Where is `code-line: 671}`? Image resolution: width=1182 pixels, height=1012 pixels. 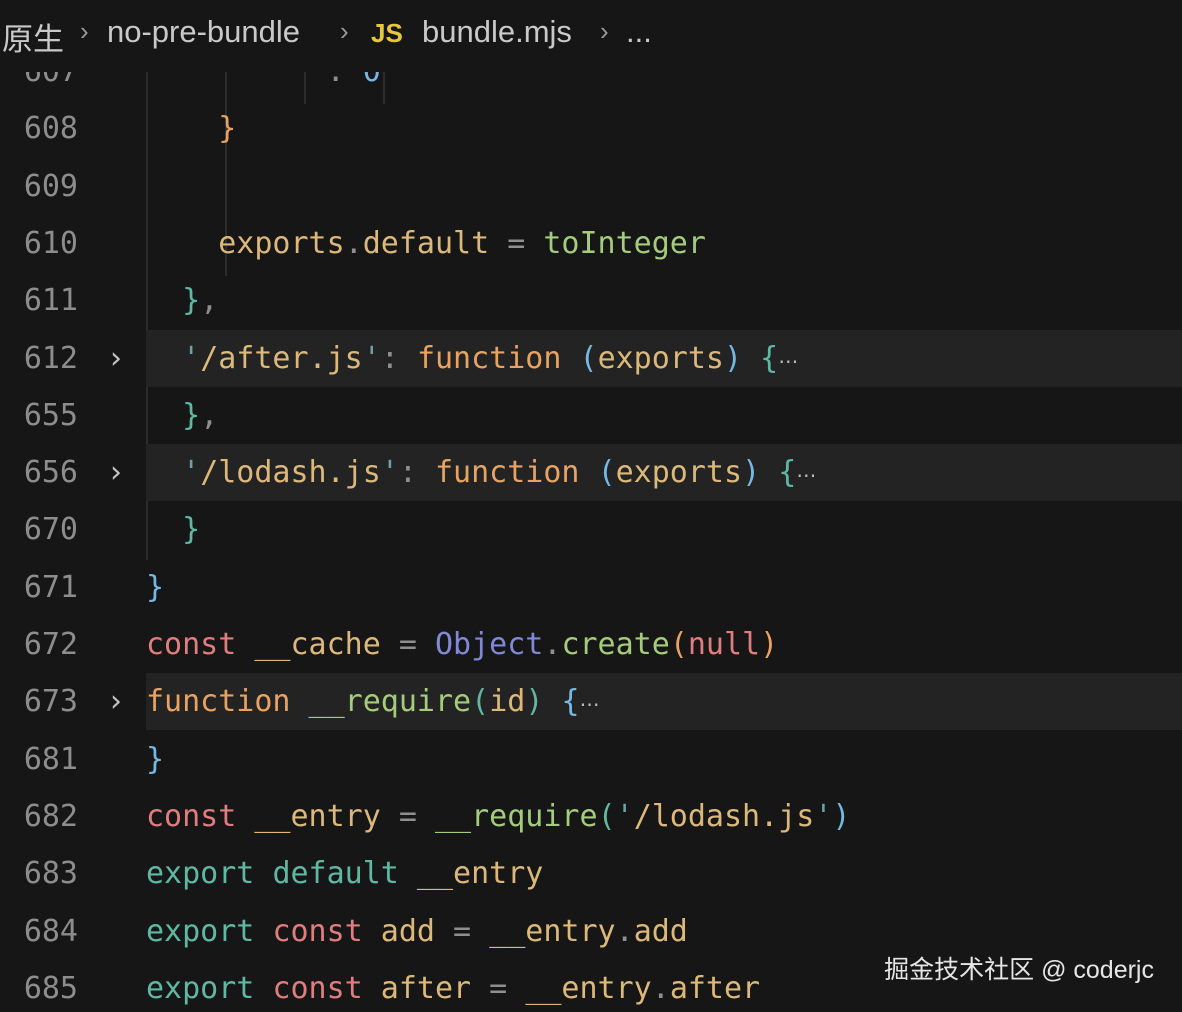 code-line: 671} is located at coordinates (591, 587).